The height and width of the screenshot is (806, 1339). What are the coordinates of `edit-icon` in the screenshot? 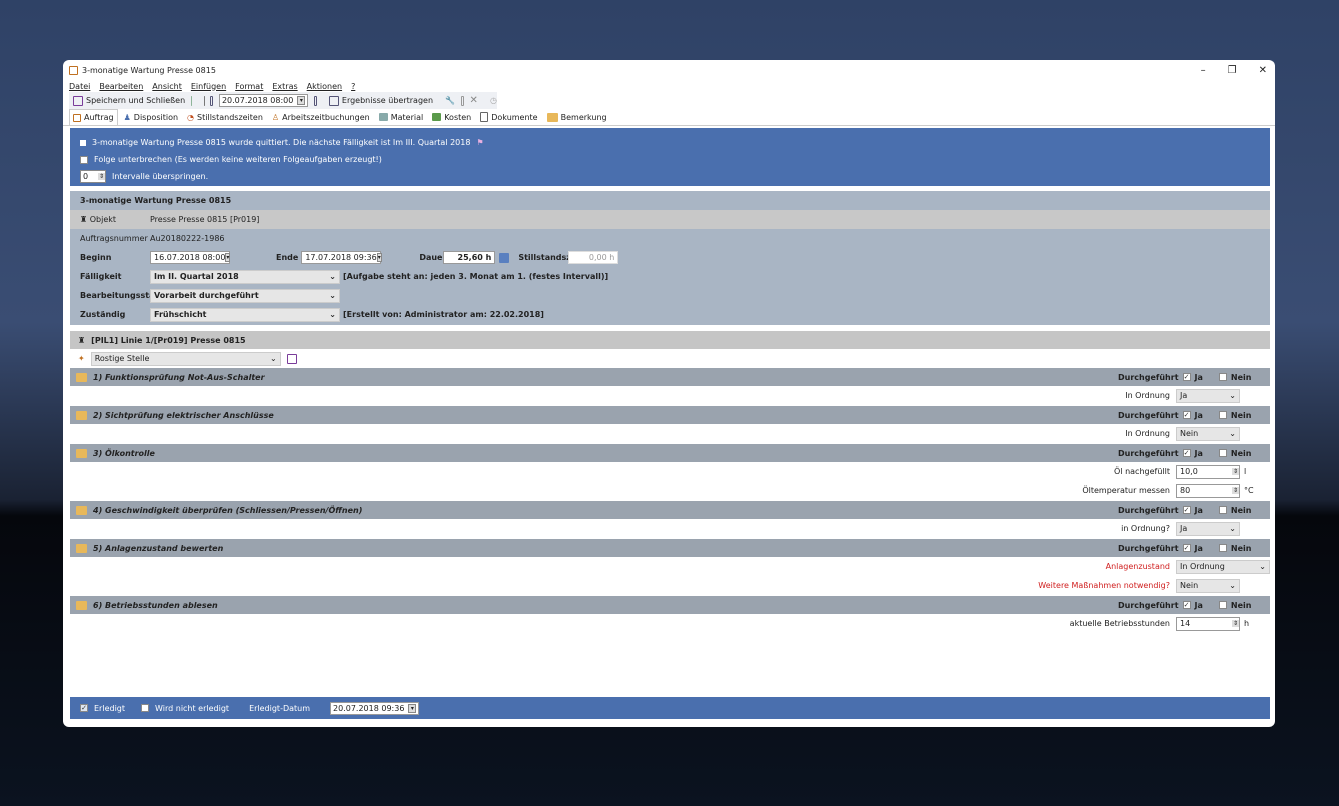 It's located at (462, 100).